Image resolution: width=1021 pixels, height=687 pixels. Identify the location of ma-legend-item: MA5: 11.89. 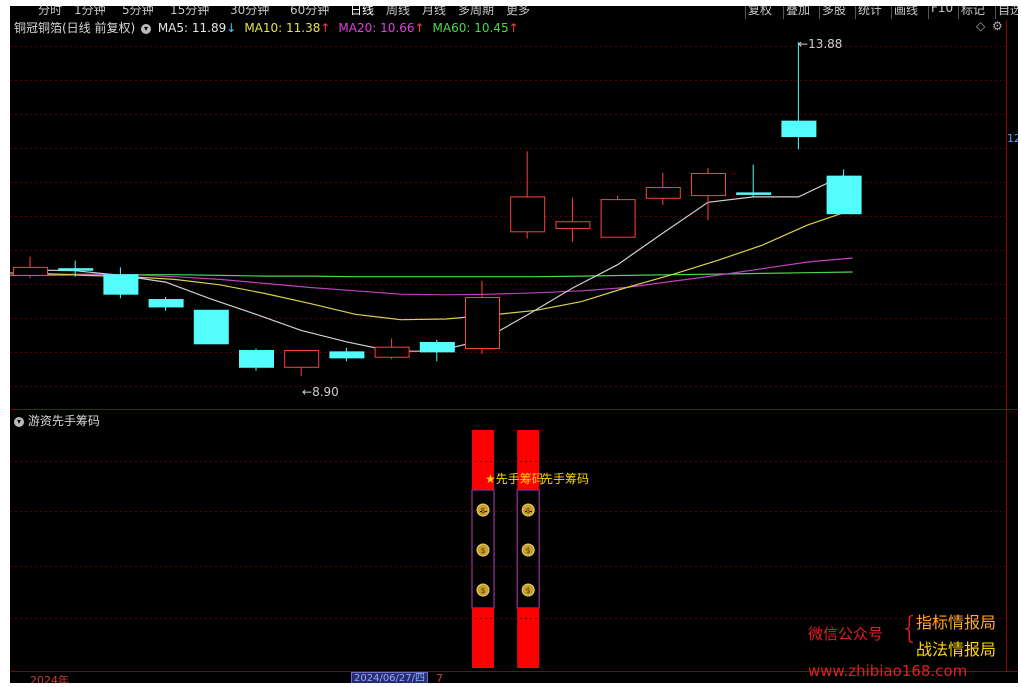
(192, 28).